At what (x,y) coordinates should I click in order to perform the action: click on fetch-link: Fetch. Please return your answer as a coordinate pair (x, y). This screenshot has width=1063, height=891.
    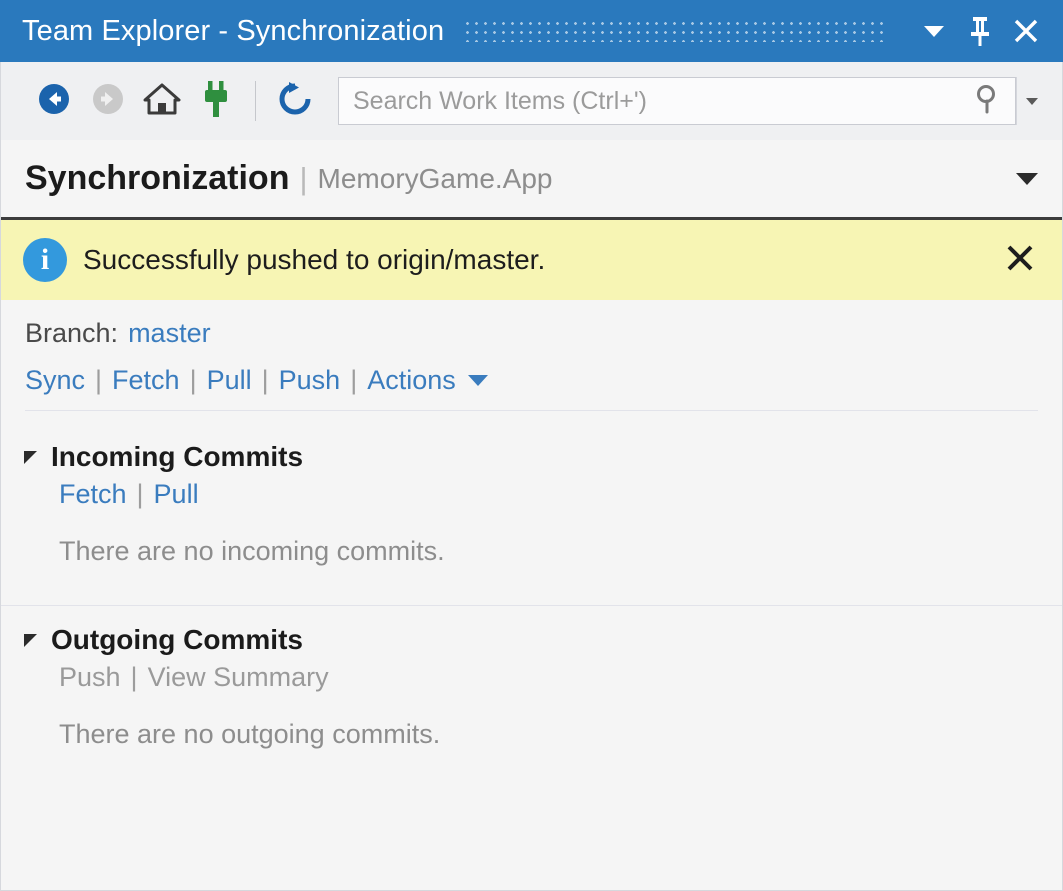
    Looking at the image, I should click on (146, 380).